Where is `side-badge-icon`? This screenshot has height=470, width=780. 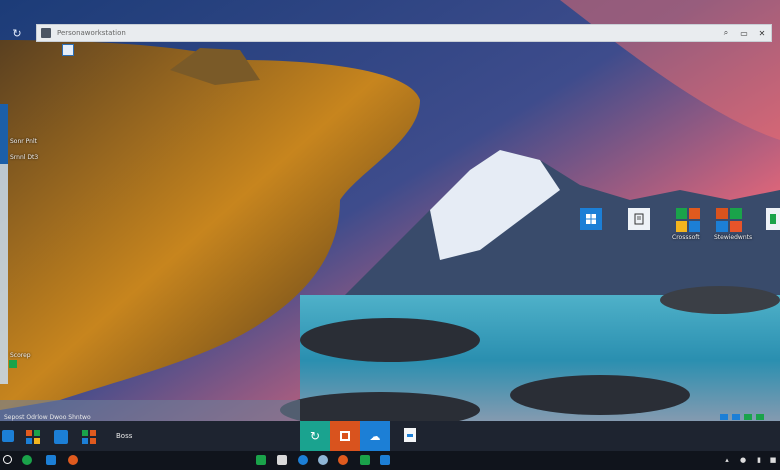
side-badge-icon is located at coordinates (13, 364).